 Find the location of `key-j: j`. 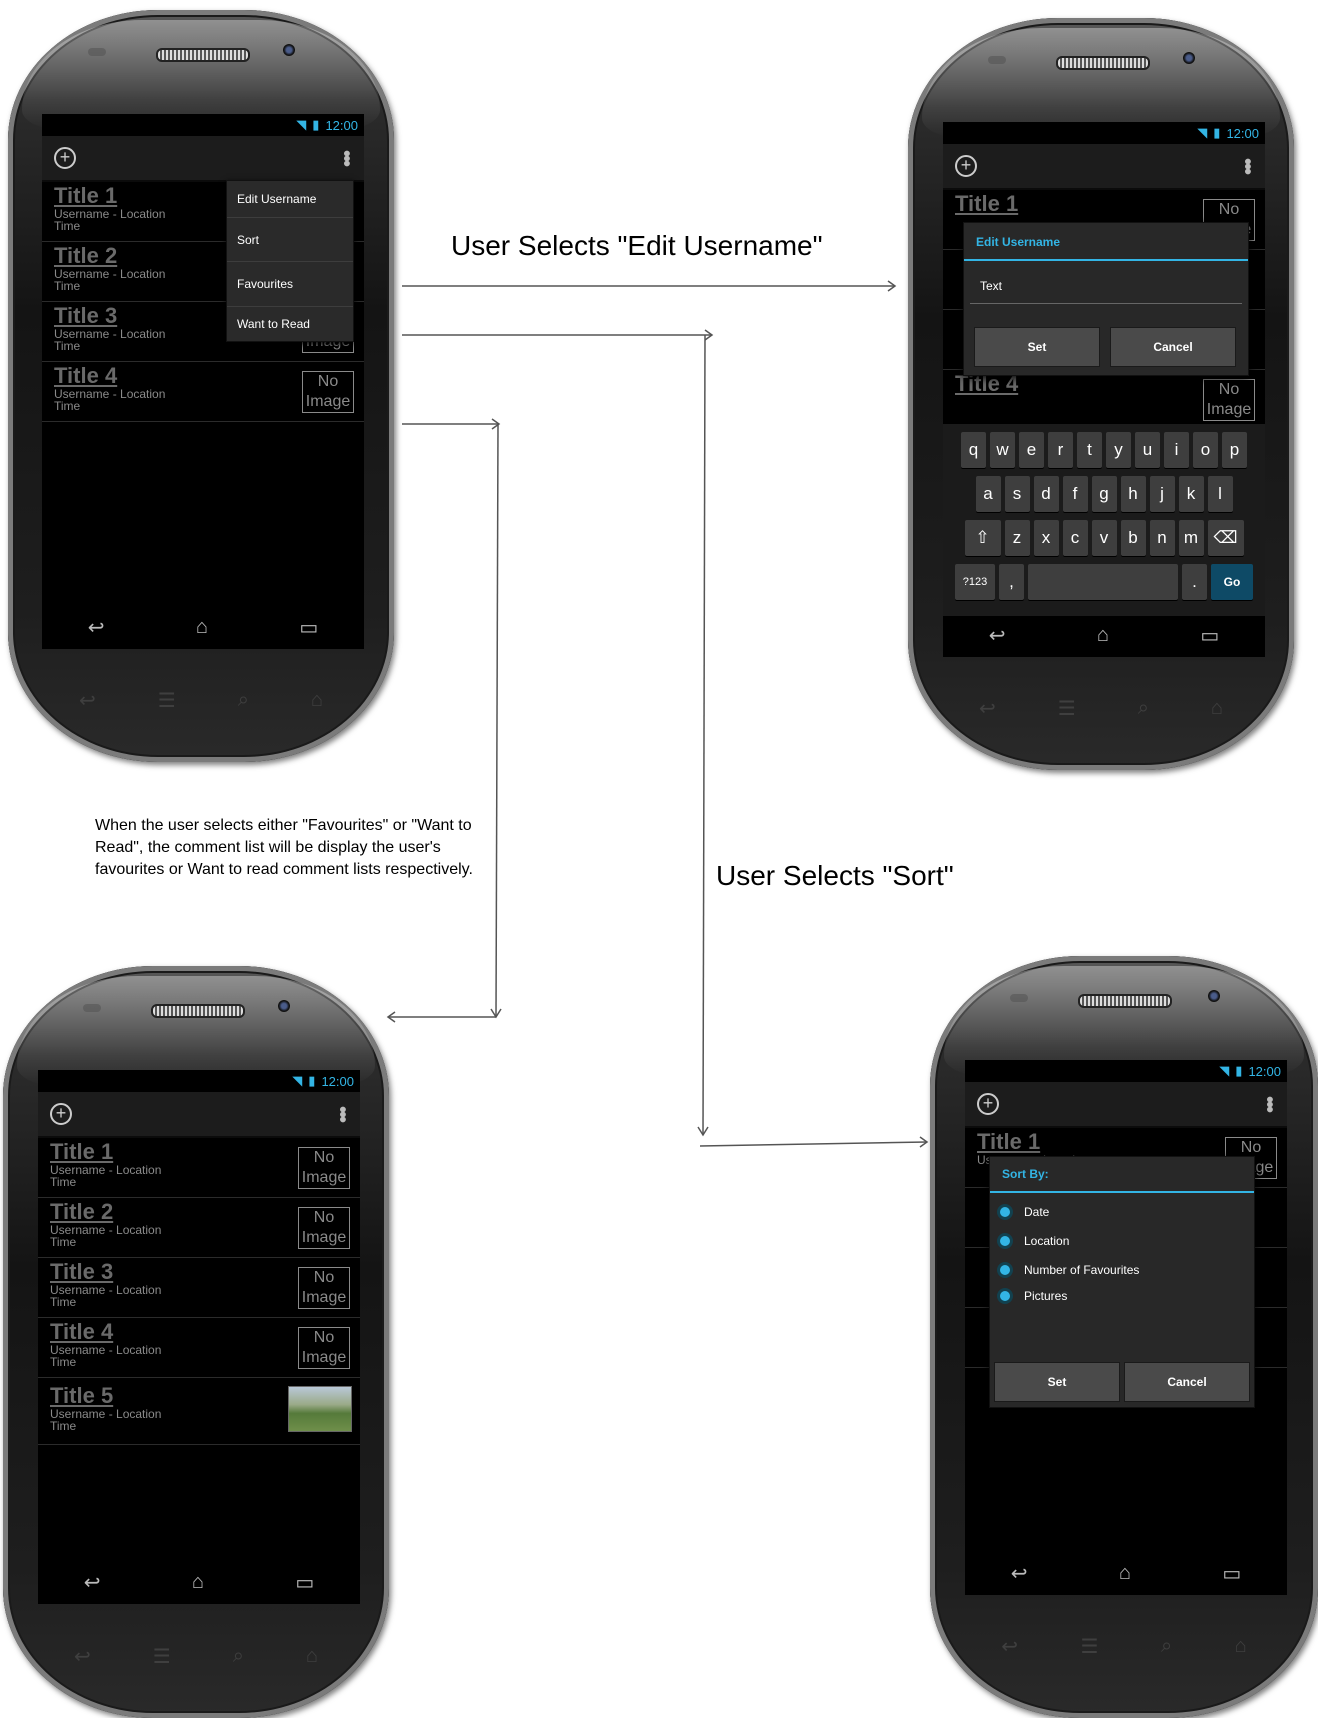

key-j: j is located at coordinates (1162, 494).